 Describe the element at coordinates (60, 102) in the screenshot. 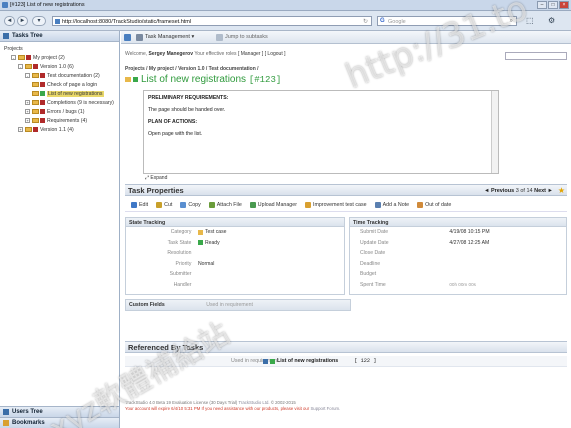

I see `tree-item: + Completions (9 is necessary)` at that location.